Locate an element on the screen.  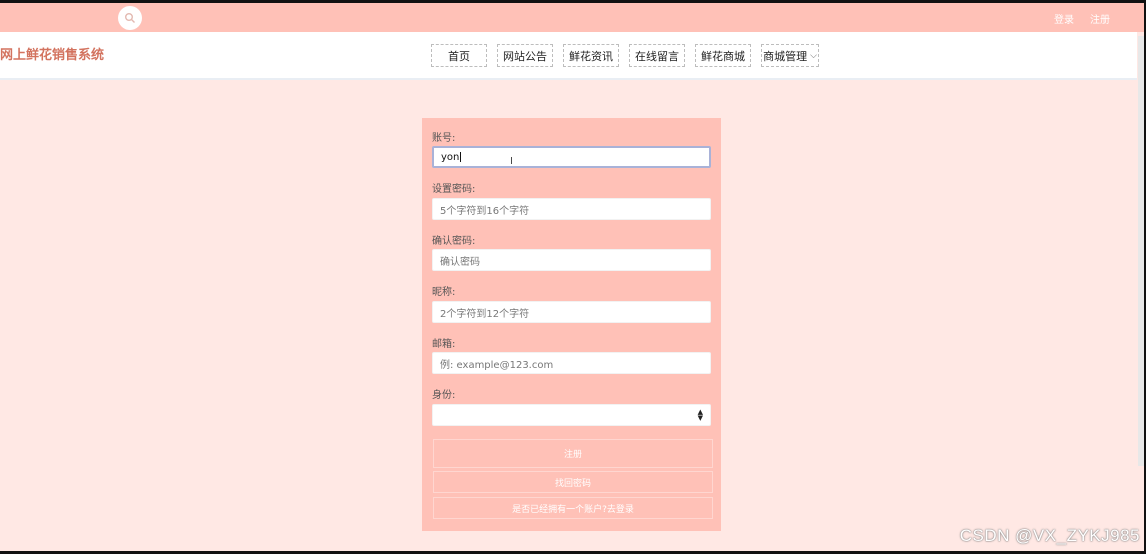
password-label: 设置密码: is located at coordinates (454, 189).